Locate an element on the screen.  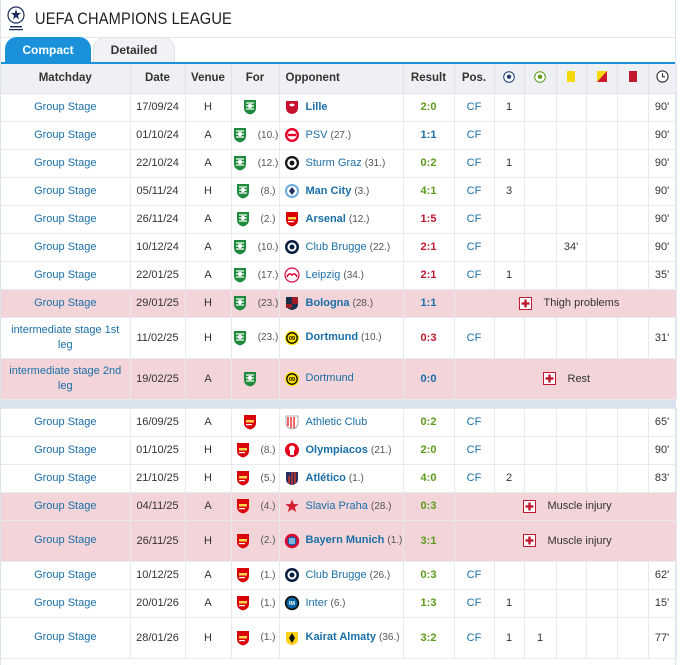
opponent-link: Olympiacos is located at coordinates (337, 450).